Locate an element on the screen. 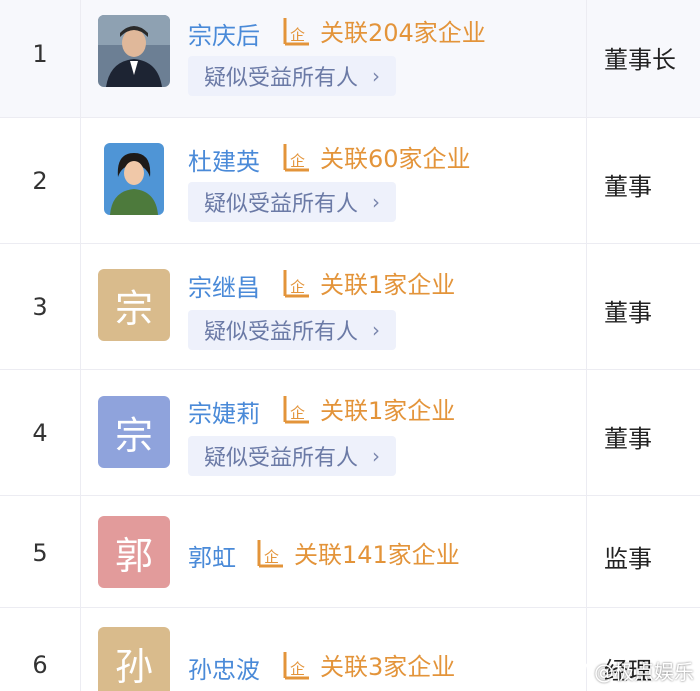  related-companies-text: 关联3家企业 is located at coordinates (388, 667).